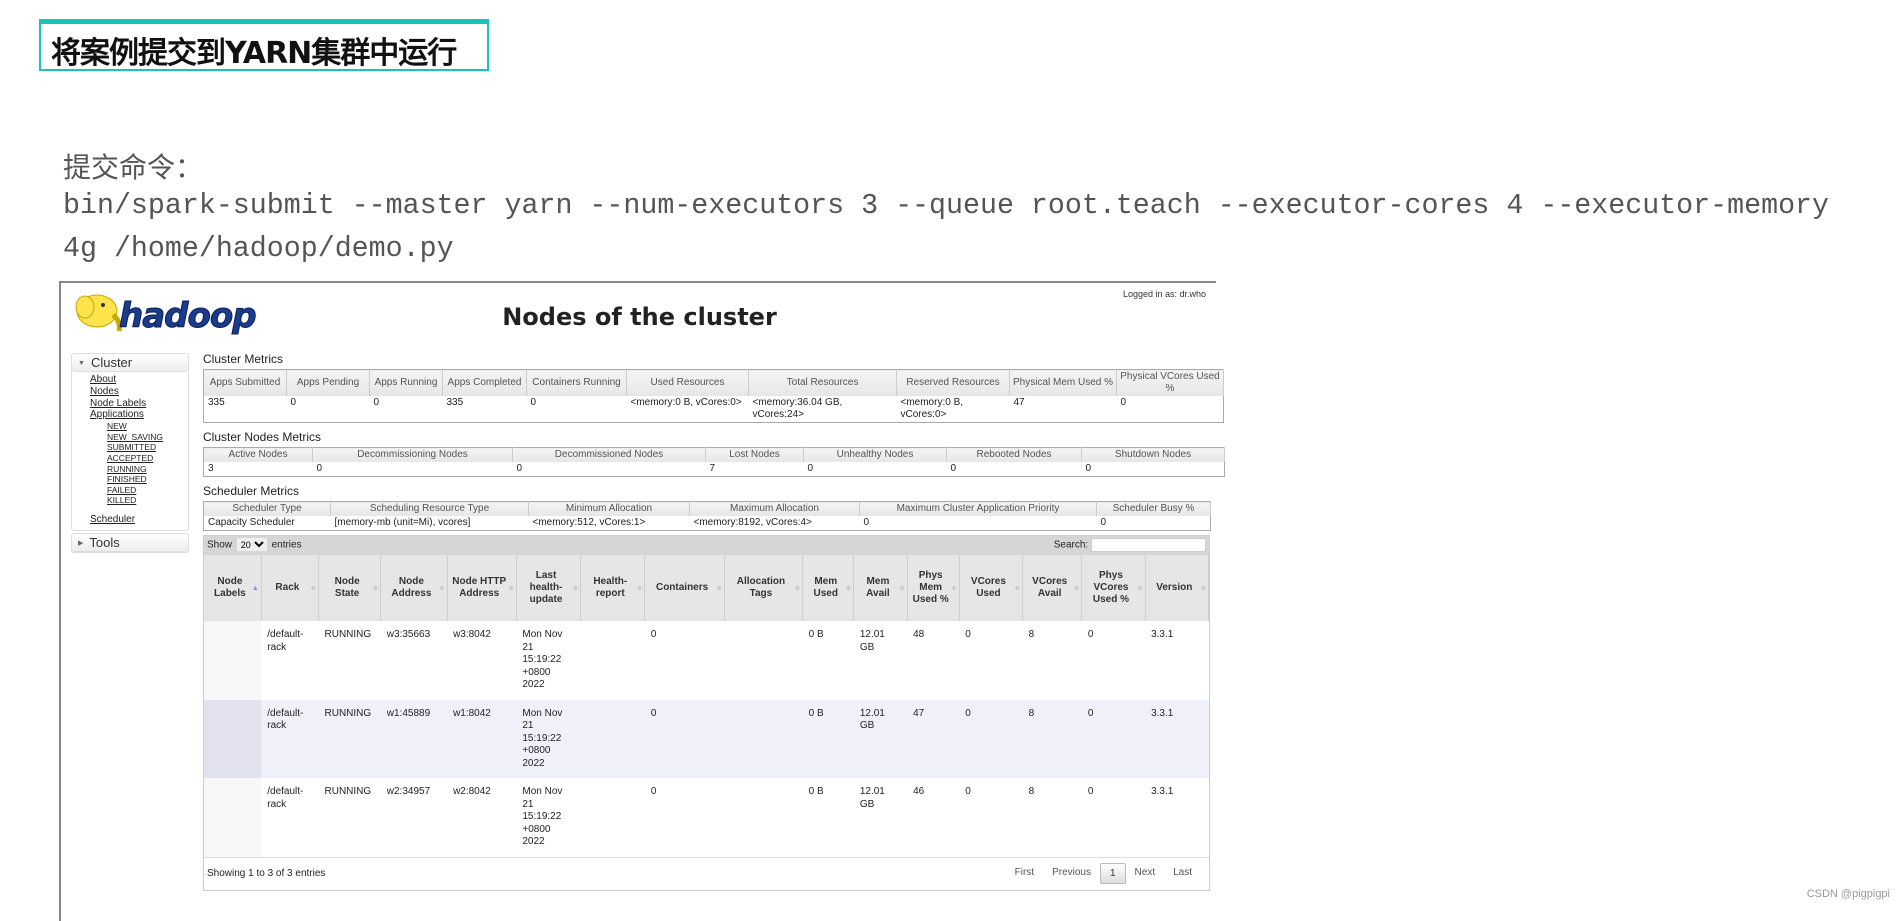 This screenshot has width=1902, height=921. I want to click on column-last-health-update: Last health-update ◆, so click(549, 588).